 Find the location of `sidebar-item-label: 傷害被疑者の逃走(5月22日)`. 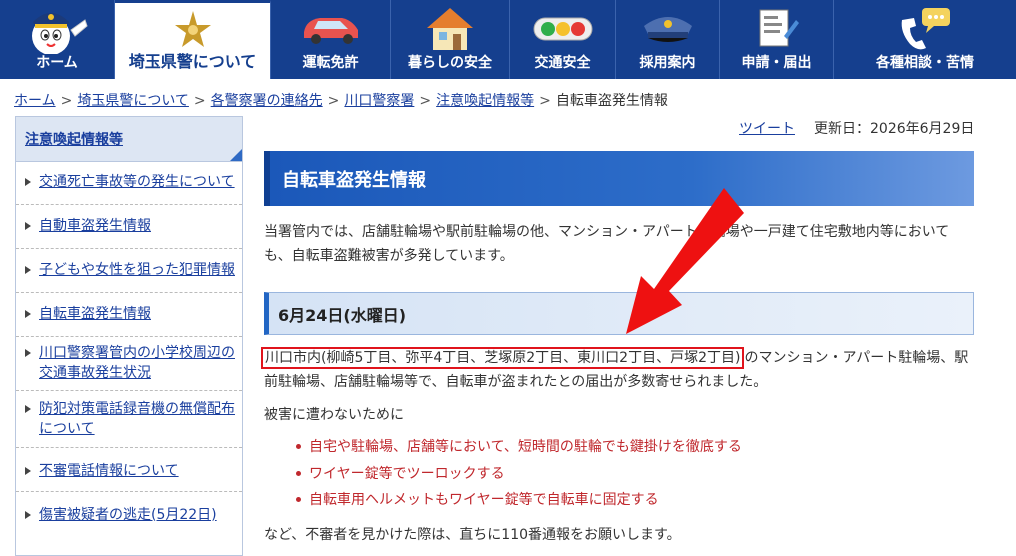

sidebar-item-label: 傷害被疑者の逃走(5月22日) is located at coordinates (137, 515).